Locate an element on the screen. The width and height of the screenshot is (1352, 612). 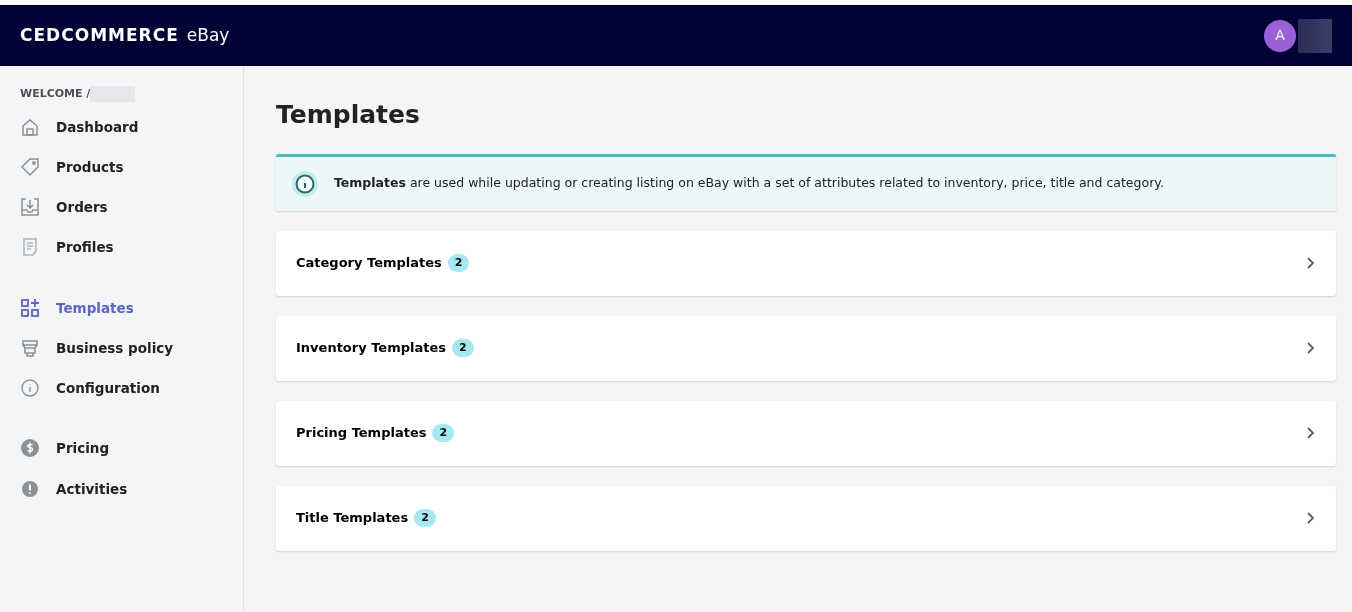
sidebar-item: Business policy is located at coordinates (115, 347).